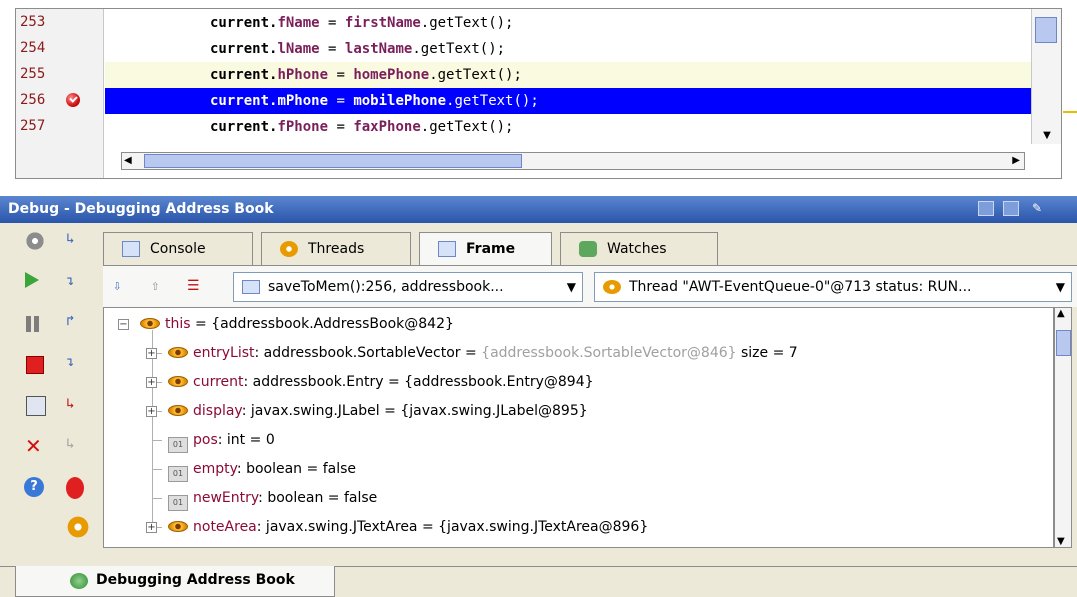  What do you see at coordinates (1061, 313) in the screenshot?
I see `scroll-up-arrow-icon: ▲` at bounding box center [1061, 313].